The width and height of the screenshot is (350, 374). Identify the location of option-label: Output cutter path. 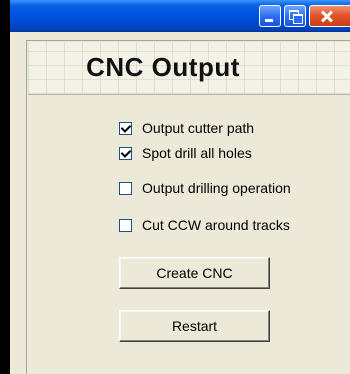
(198, 128).